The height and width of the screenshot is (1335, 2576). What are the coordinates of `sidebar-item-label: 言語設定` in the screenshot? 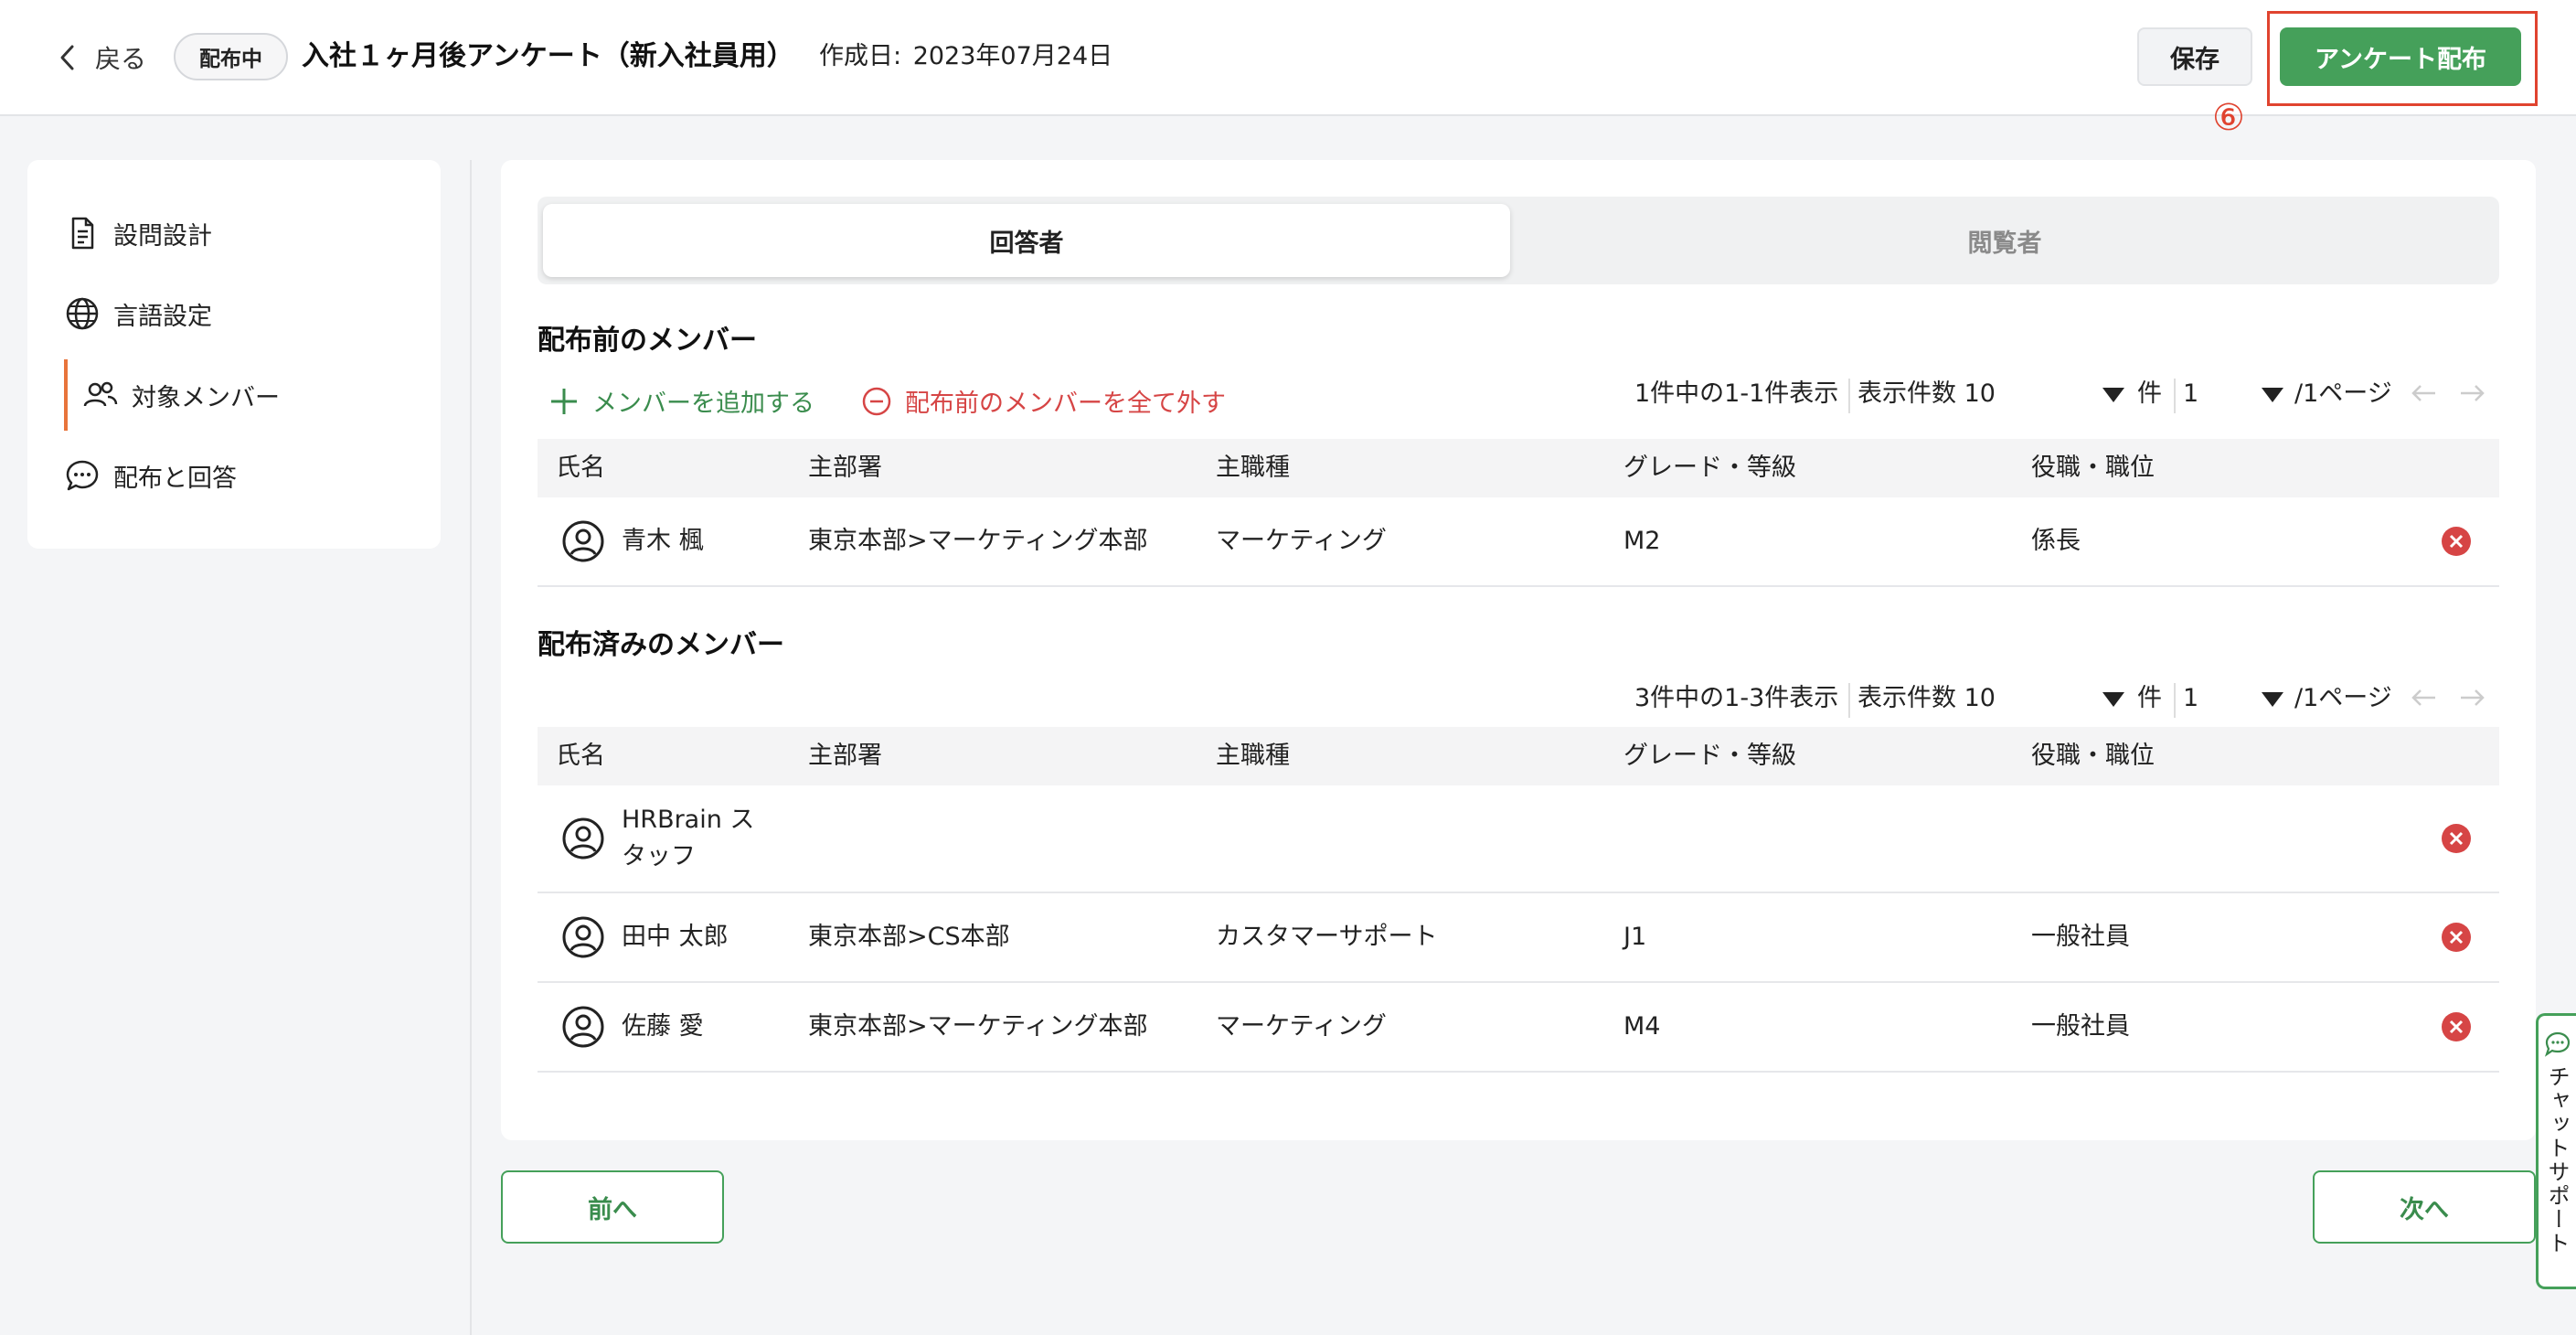 It's located at (162, 316).